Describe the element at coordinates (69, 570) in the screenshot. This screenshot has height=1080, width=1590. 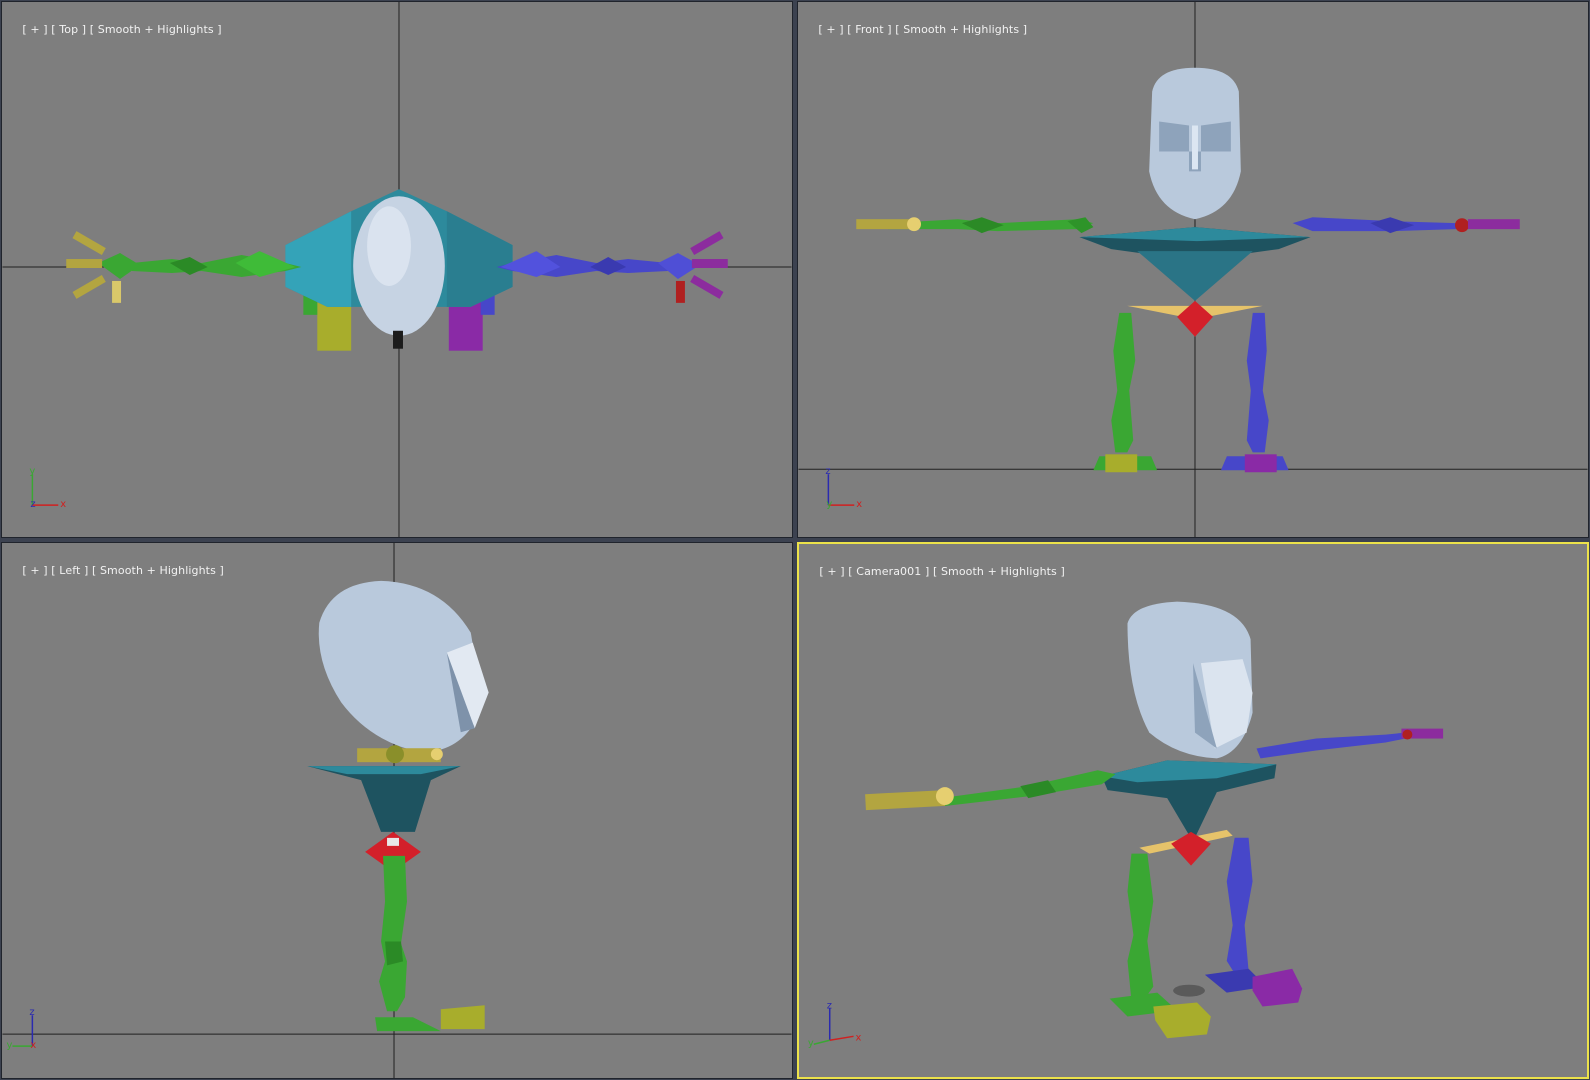
I see `viewport-view-menu: [ Left ]` at that location.